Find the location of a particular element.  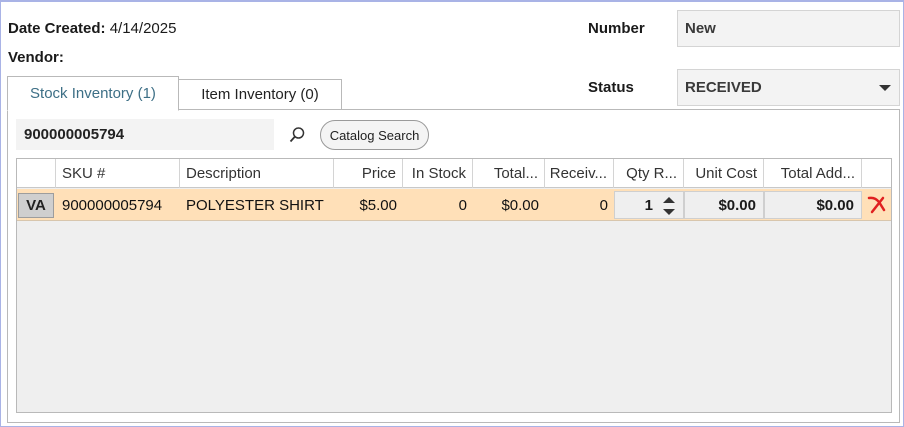

total-add-field: $0.00 is located at coordinates (813, 205).